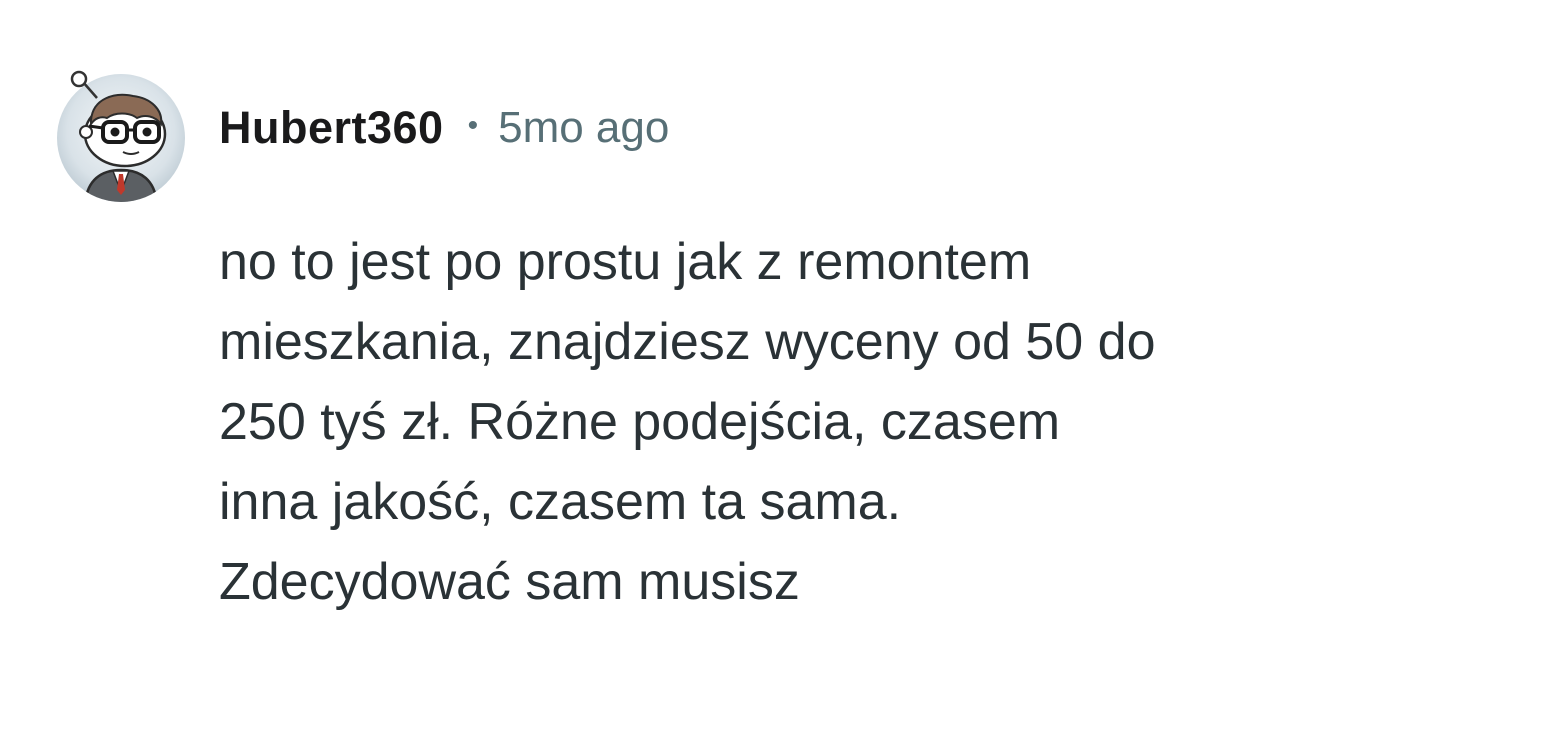 This screenshot has width=1568, height=744. I want to click on comment-header: Hubert360 • 5mo ago, so click(444, 128).